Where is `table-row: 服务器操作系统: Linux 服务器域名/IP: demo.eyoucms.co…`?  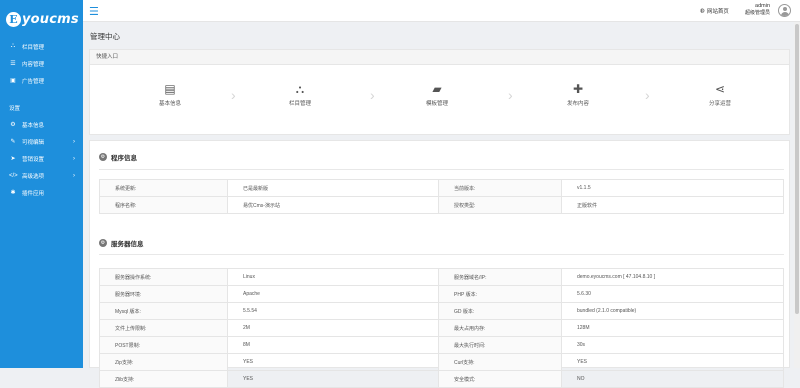
table-row: 服务器操作系统: Linux 服务器域名/IP: demo.eyoucms.co… is located at coordinates (441, 277).